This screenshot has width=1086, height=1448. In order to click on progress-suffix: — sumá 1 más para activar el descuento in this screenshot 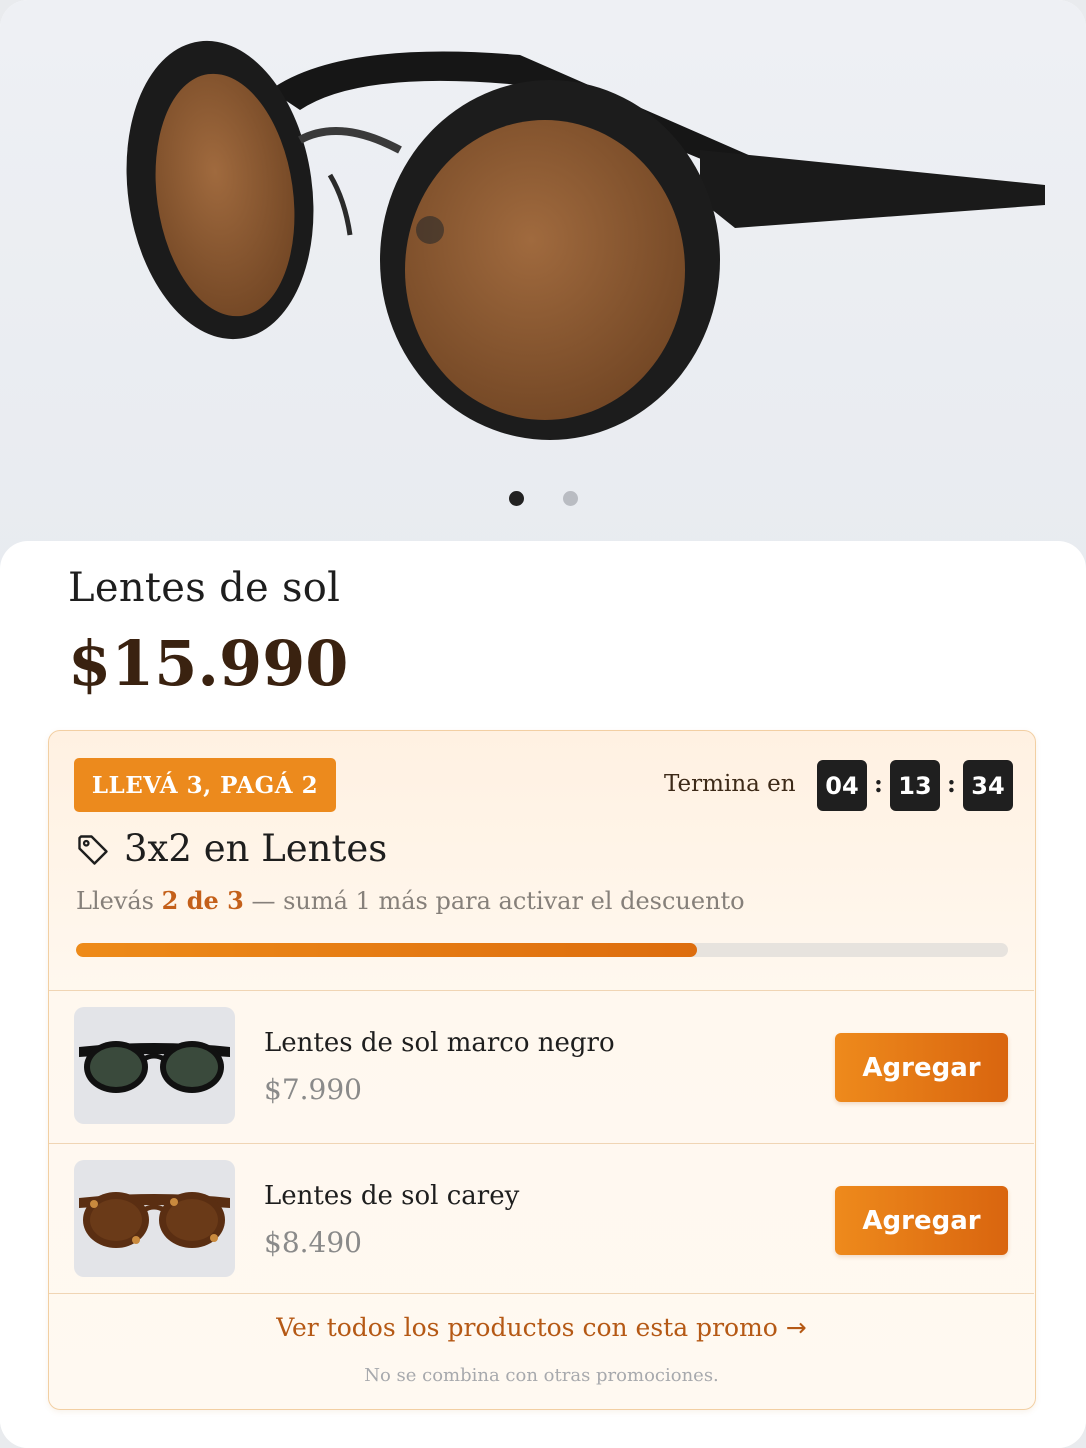, I will do `click(498, 901)`.